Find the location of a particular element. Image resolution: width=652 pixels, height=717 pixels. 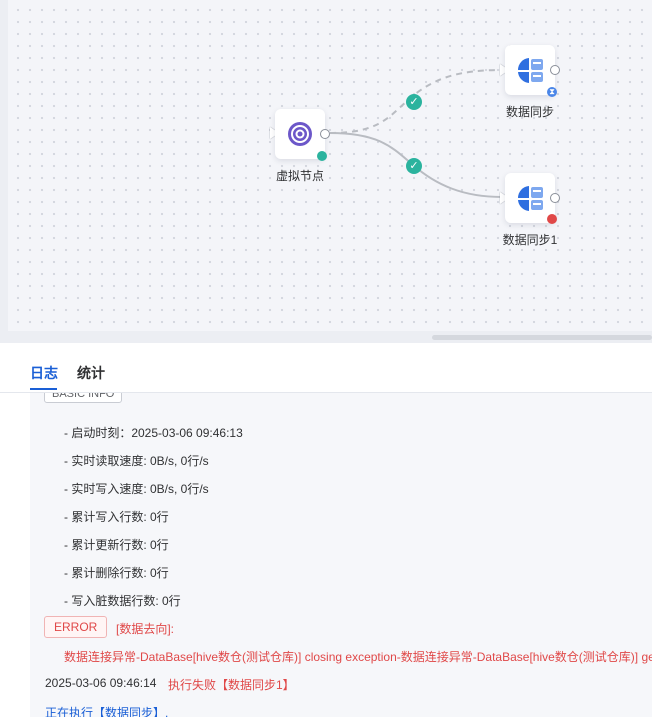

node-label-virtual: 虚拟节点 is located at coordinates (300, 176).